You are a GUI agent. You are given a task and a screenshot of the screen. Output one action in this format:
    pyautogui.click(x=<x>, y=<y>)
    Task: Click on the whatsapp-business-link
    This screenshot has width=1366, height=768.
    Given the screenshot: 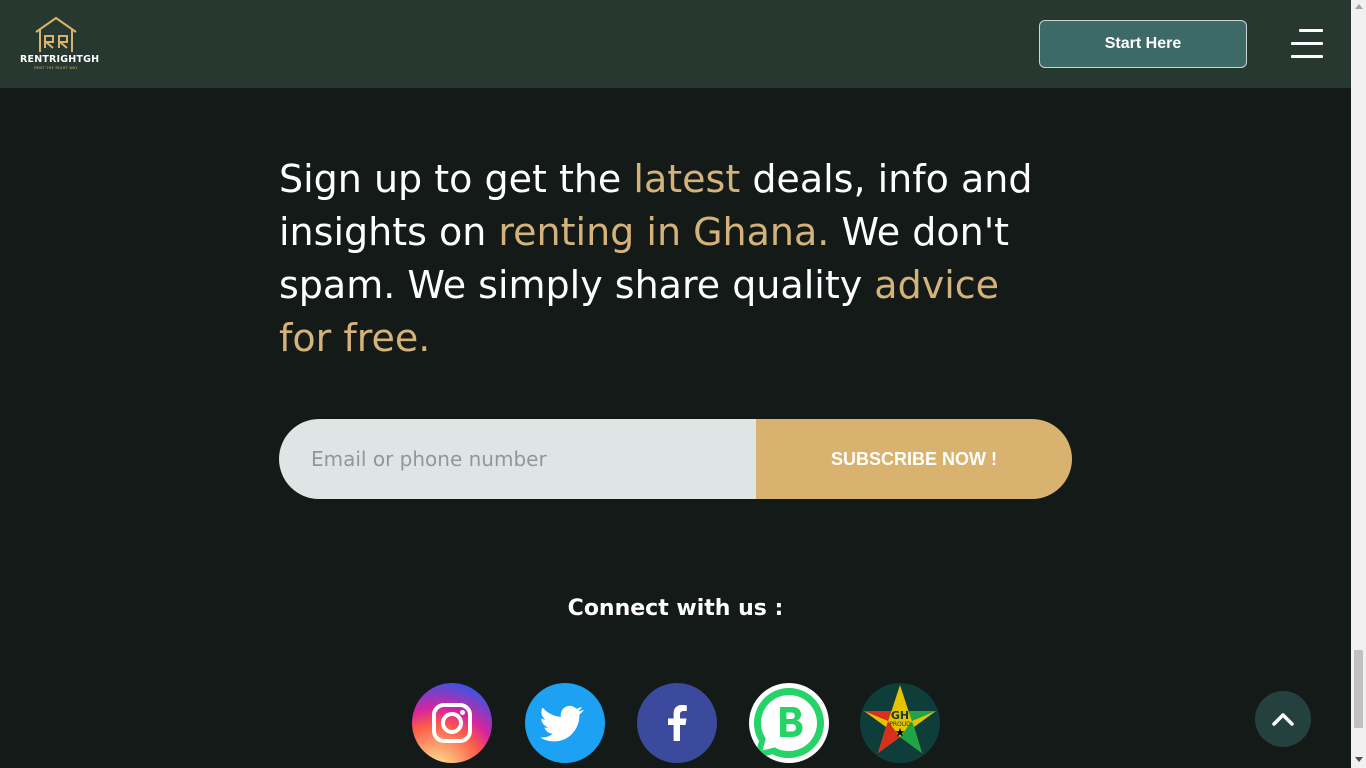 What is the action you would take?
    pyautogui.click(x=789, y=723)
    